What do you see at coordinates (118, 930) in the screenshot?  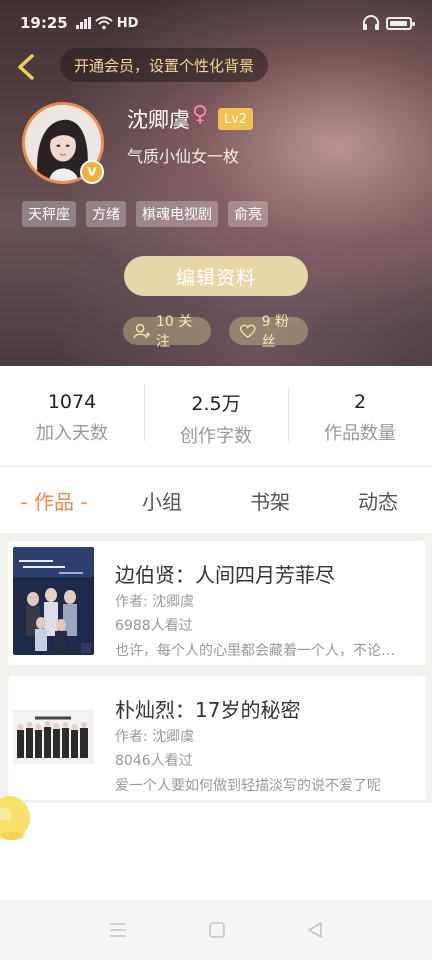 I see `menu-icon` at bounding box center [118, 930].